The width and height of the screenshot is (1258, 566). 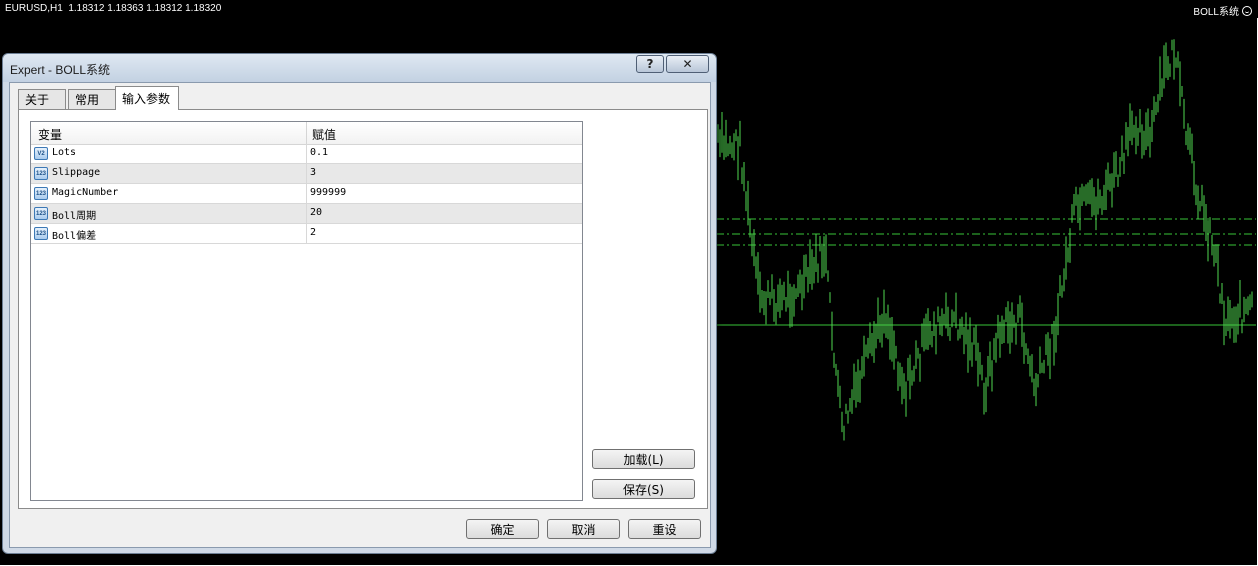 What do you see at coordinates (502, 529) in the screenshot?
I see `ok-button: 确定` at bounding box center [502, 529].